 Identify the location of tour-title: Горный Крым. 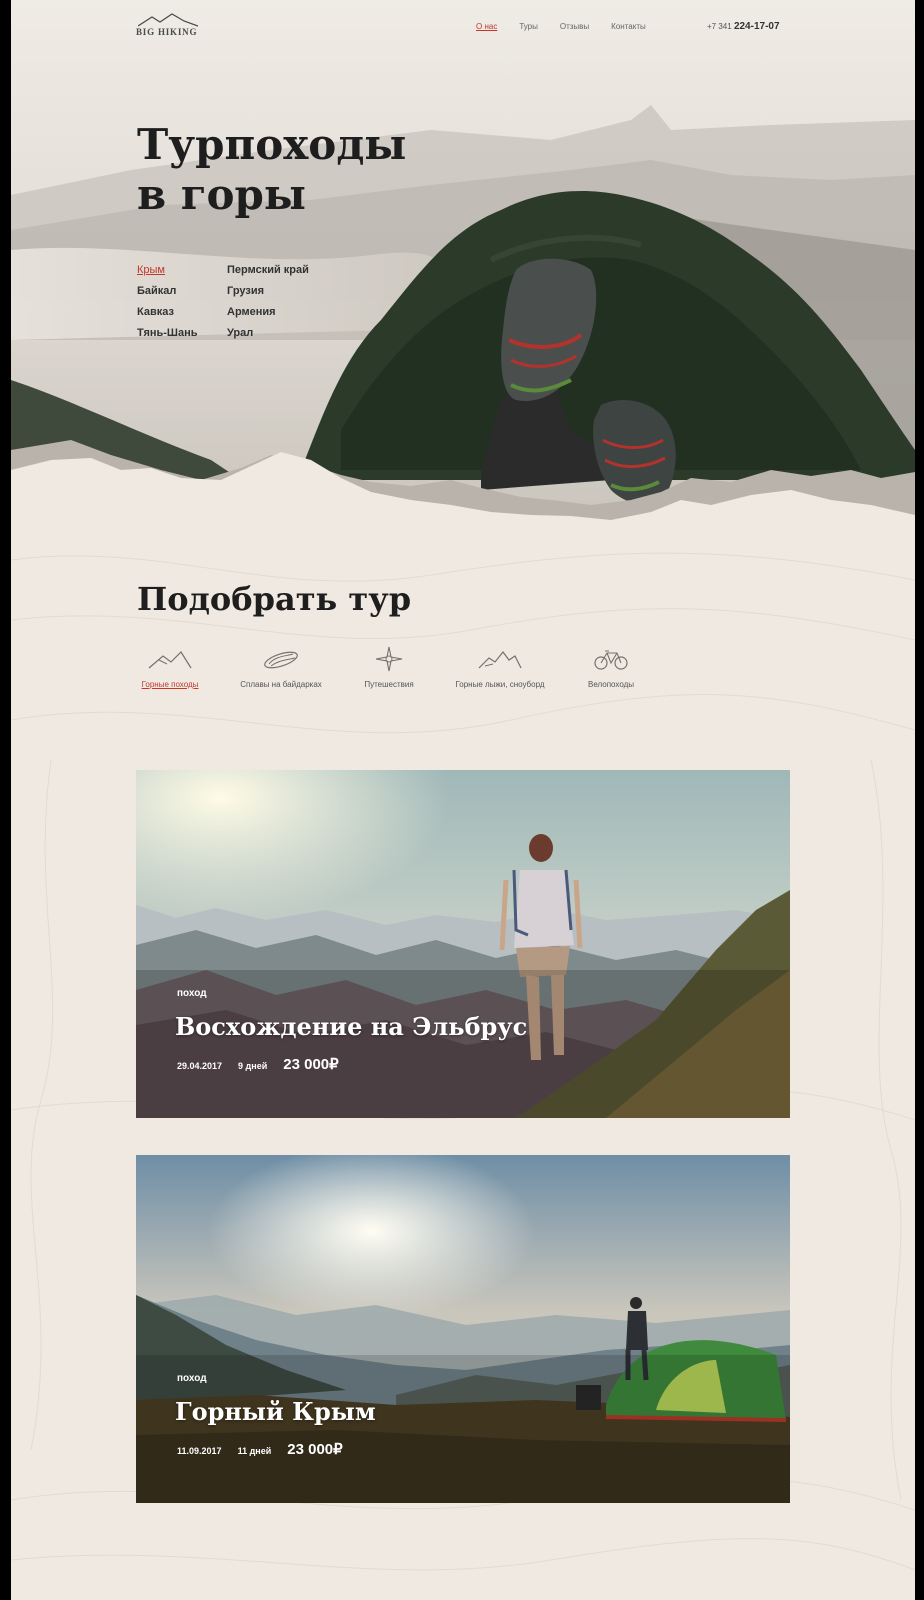
(275, 1411).